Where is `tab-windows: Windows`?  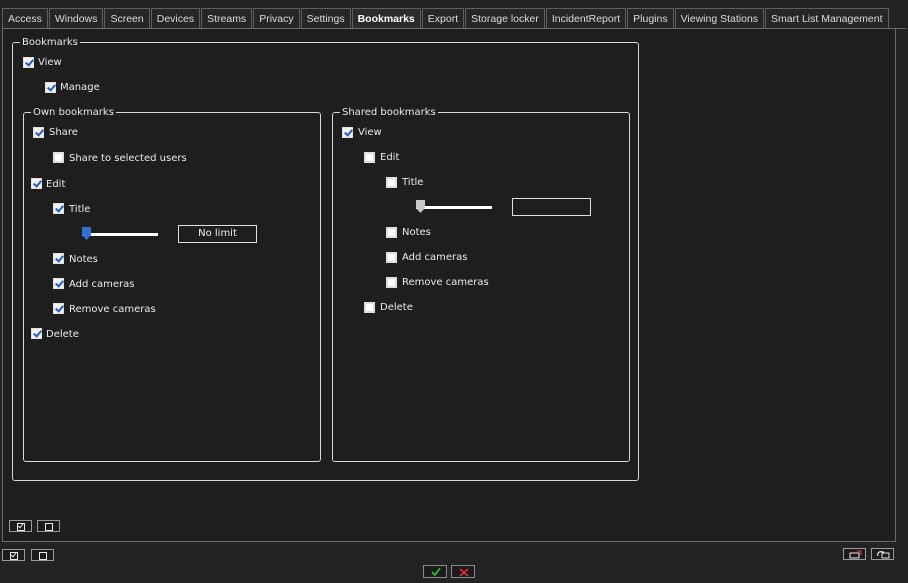
tab-windows: Windows is located at coordinates (76, 18).